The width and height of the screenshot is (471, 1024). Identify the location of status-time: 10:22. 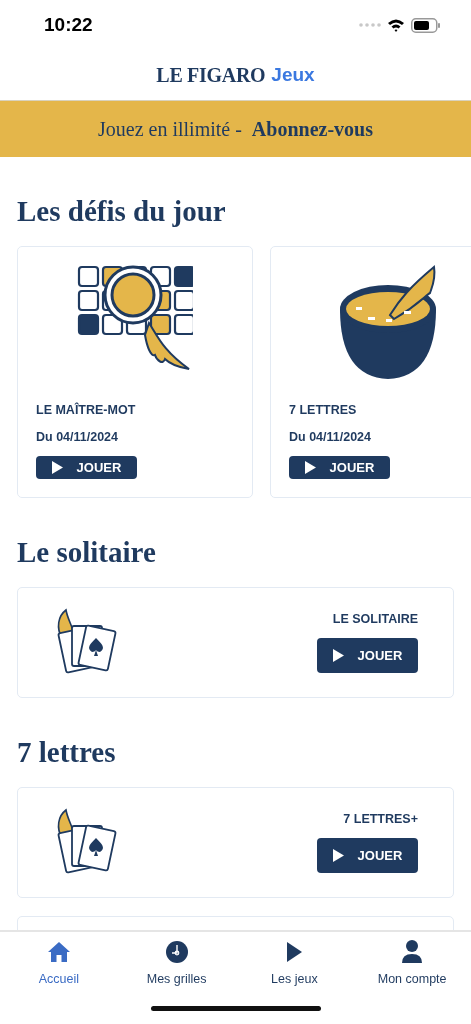
(68, 25).